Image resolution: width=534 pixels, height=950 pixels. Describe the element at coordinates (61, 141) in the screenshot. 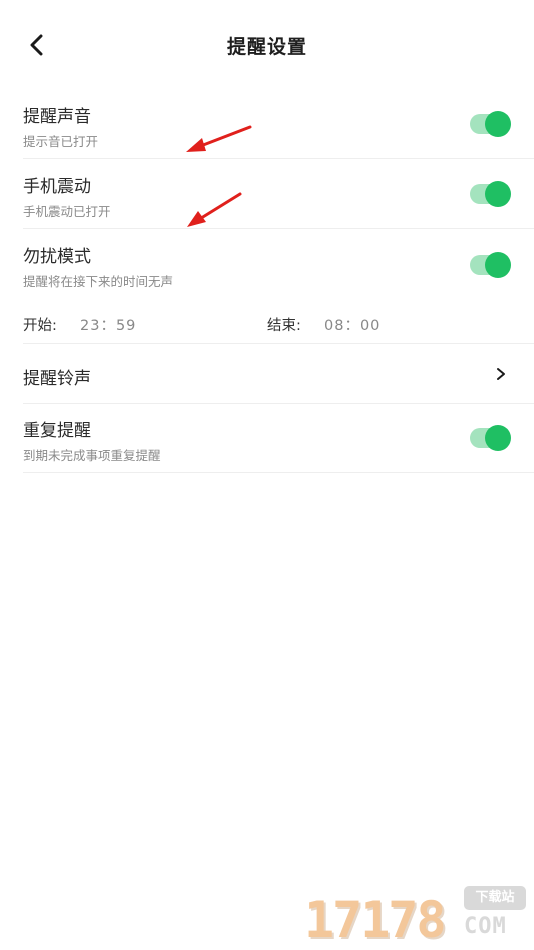

I see `sound-subtitle: 提示音已打开` at that location.